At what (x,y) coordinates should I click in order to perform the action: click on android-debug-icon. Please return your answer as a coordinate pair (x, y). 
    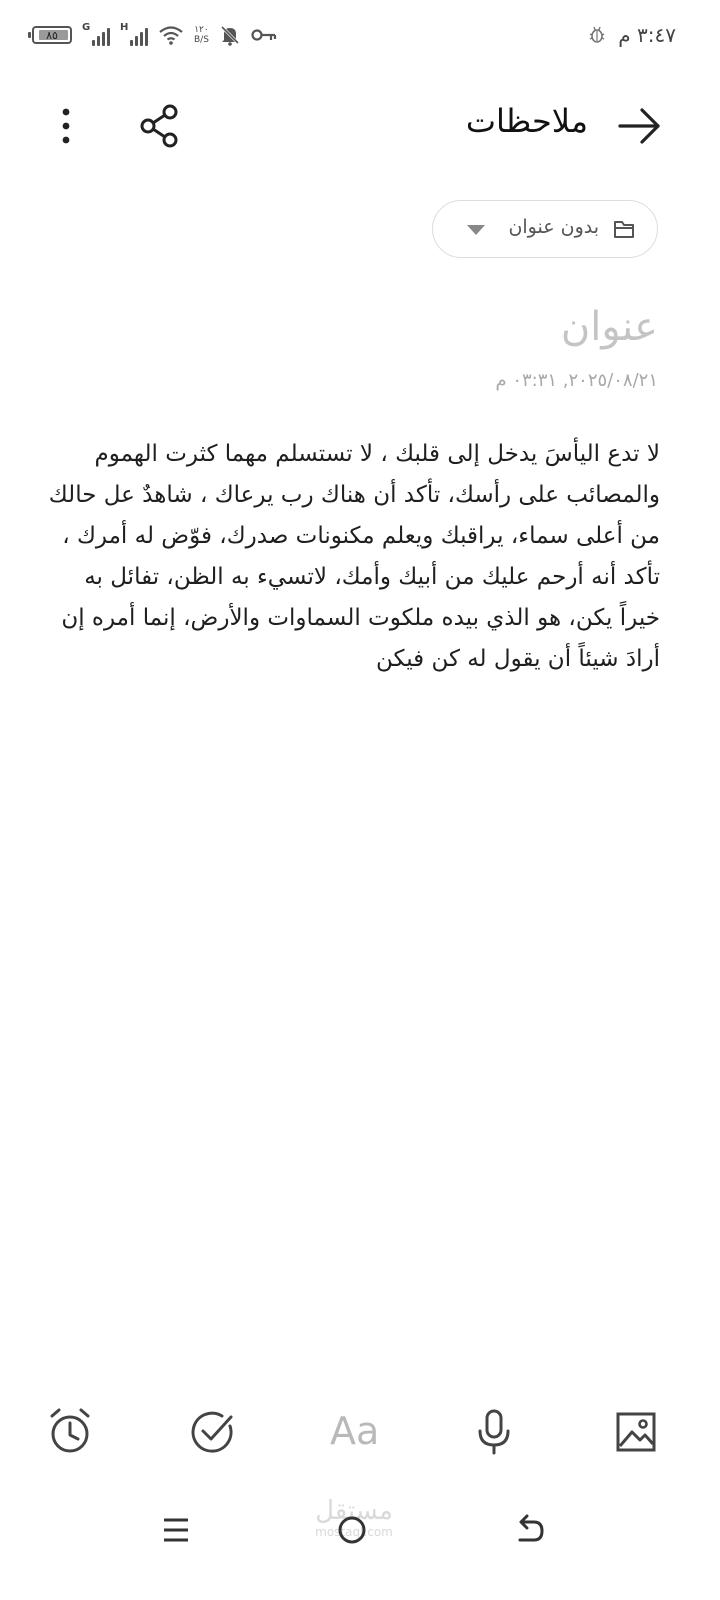
    Looking at the image, I should click on (597, 34).